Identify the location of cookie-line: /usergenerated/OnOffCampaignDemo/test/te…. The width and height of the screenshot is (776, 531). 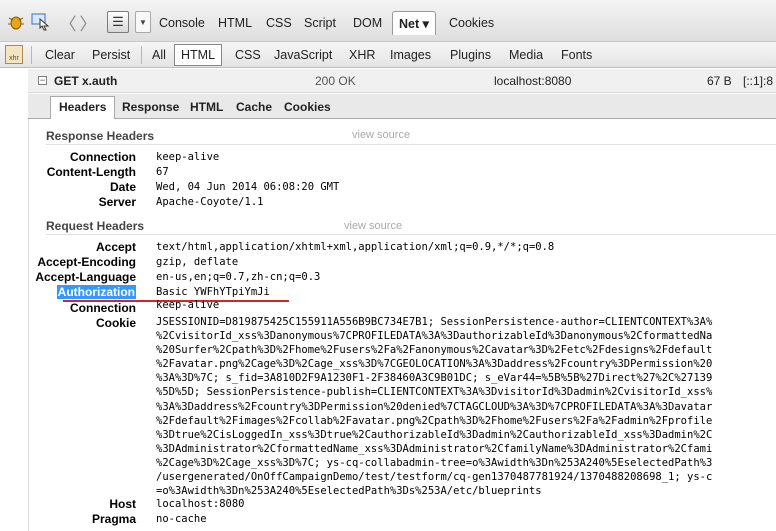
(434, 477).